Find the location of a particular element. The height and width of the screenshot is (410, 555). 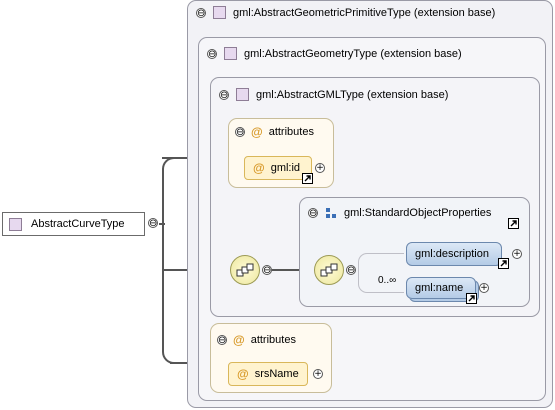

attribute-label: gml:id is located at coordinates (285, 168).